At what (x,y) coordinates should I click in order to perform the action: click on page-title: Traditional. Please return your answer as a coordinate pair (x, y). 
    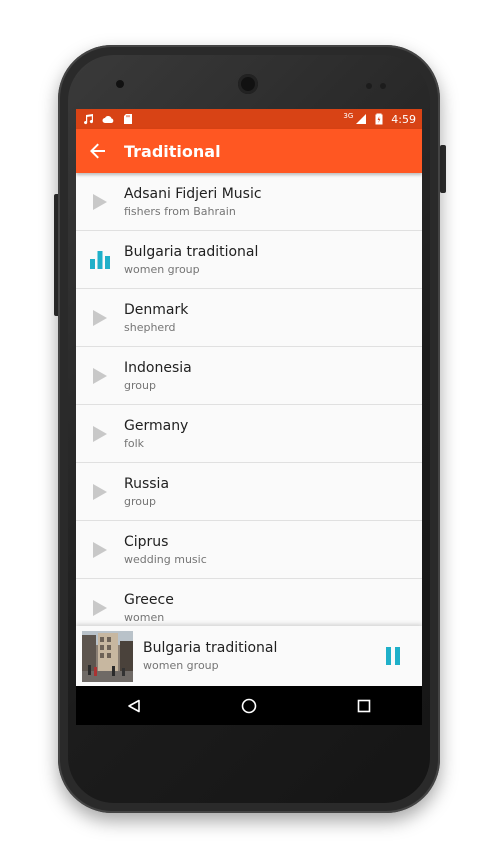
    Looking at the image, I should click on (172, 151).